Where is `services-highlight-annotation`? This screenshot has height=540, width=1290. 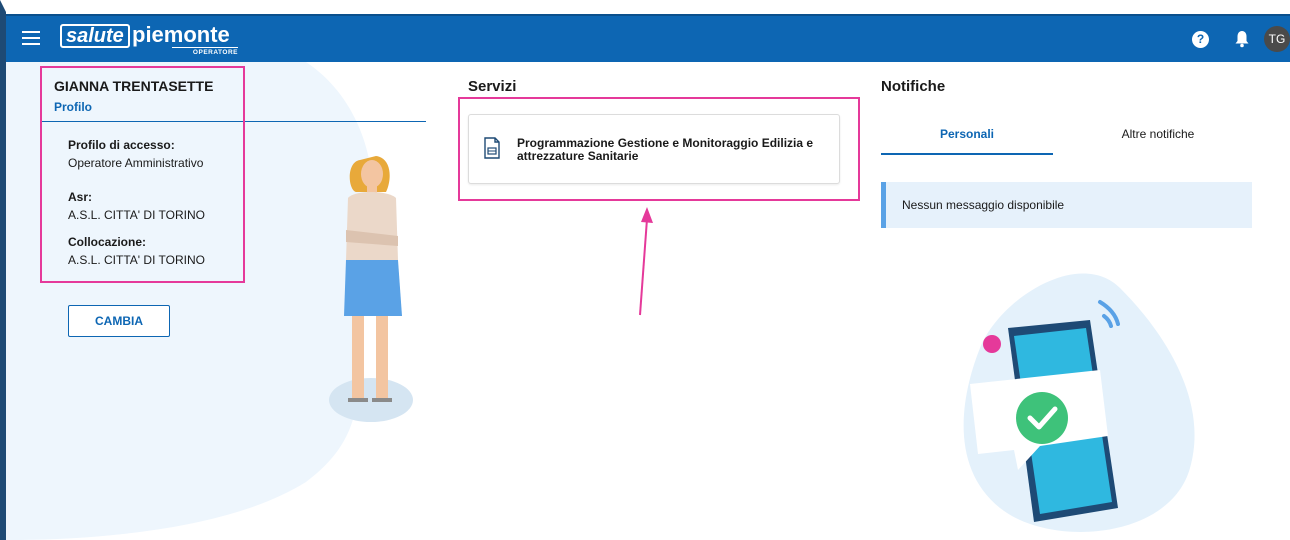 services-highlight-annotation is located at coordinates (659, 149).